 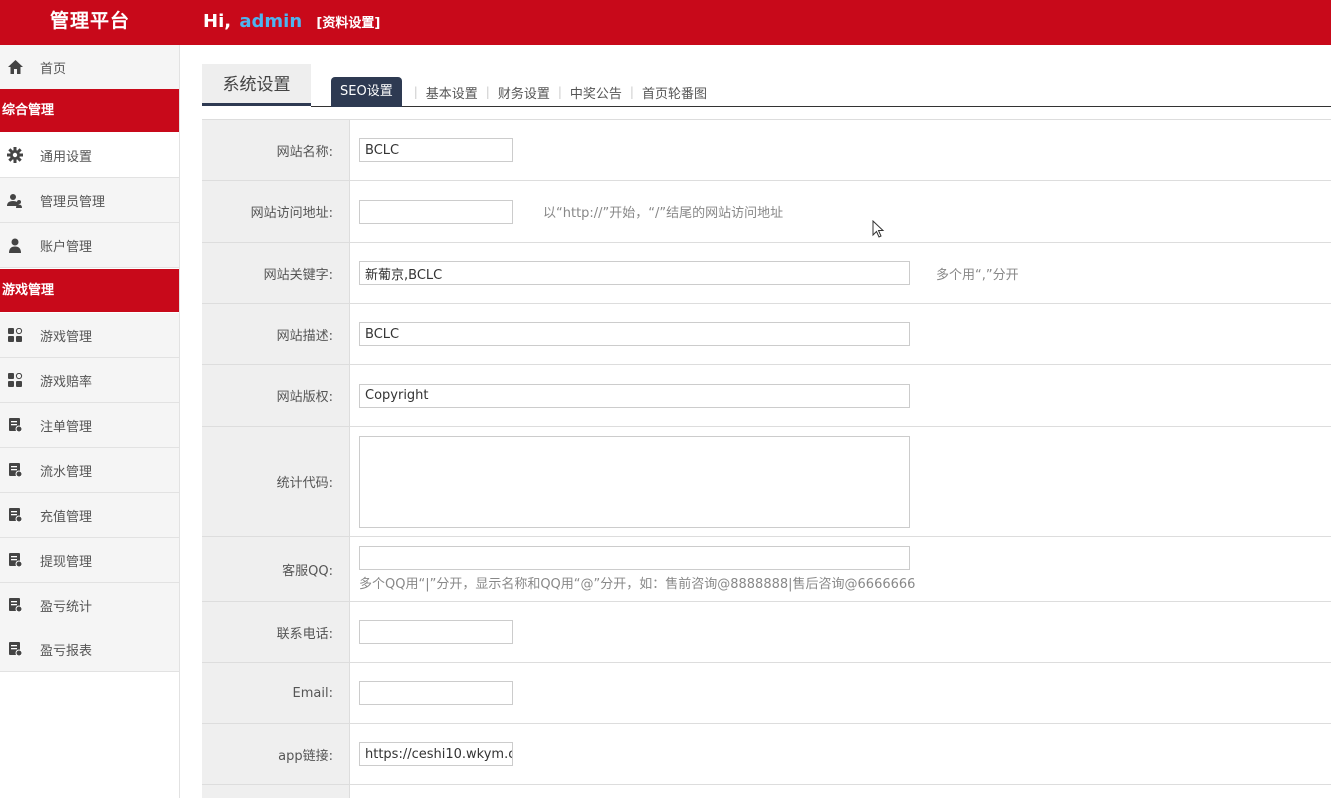 I want to click on sidebar-item-profit-report: 盈亏报表, so click(x=89, y=649).